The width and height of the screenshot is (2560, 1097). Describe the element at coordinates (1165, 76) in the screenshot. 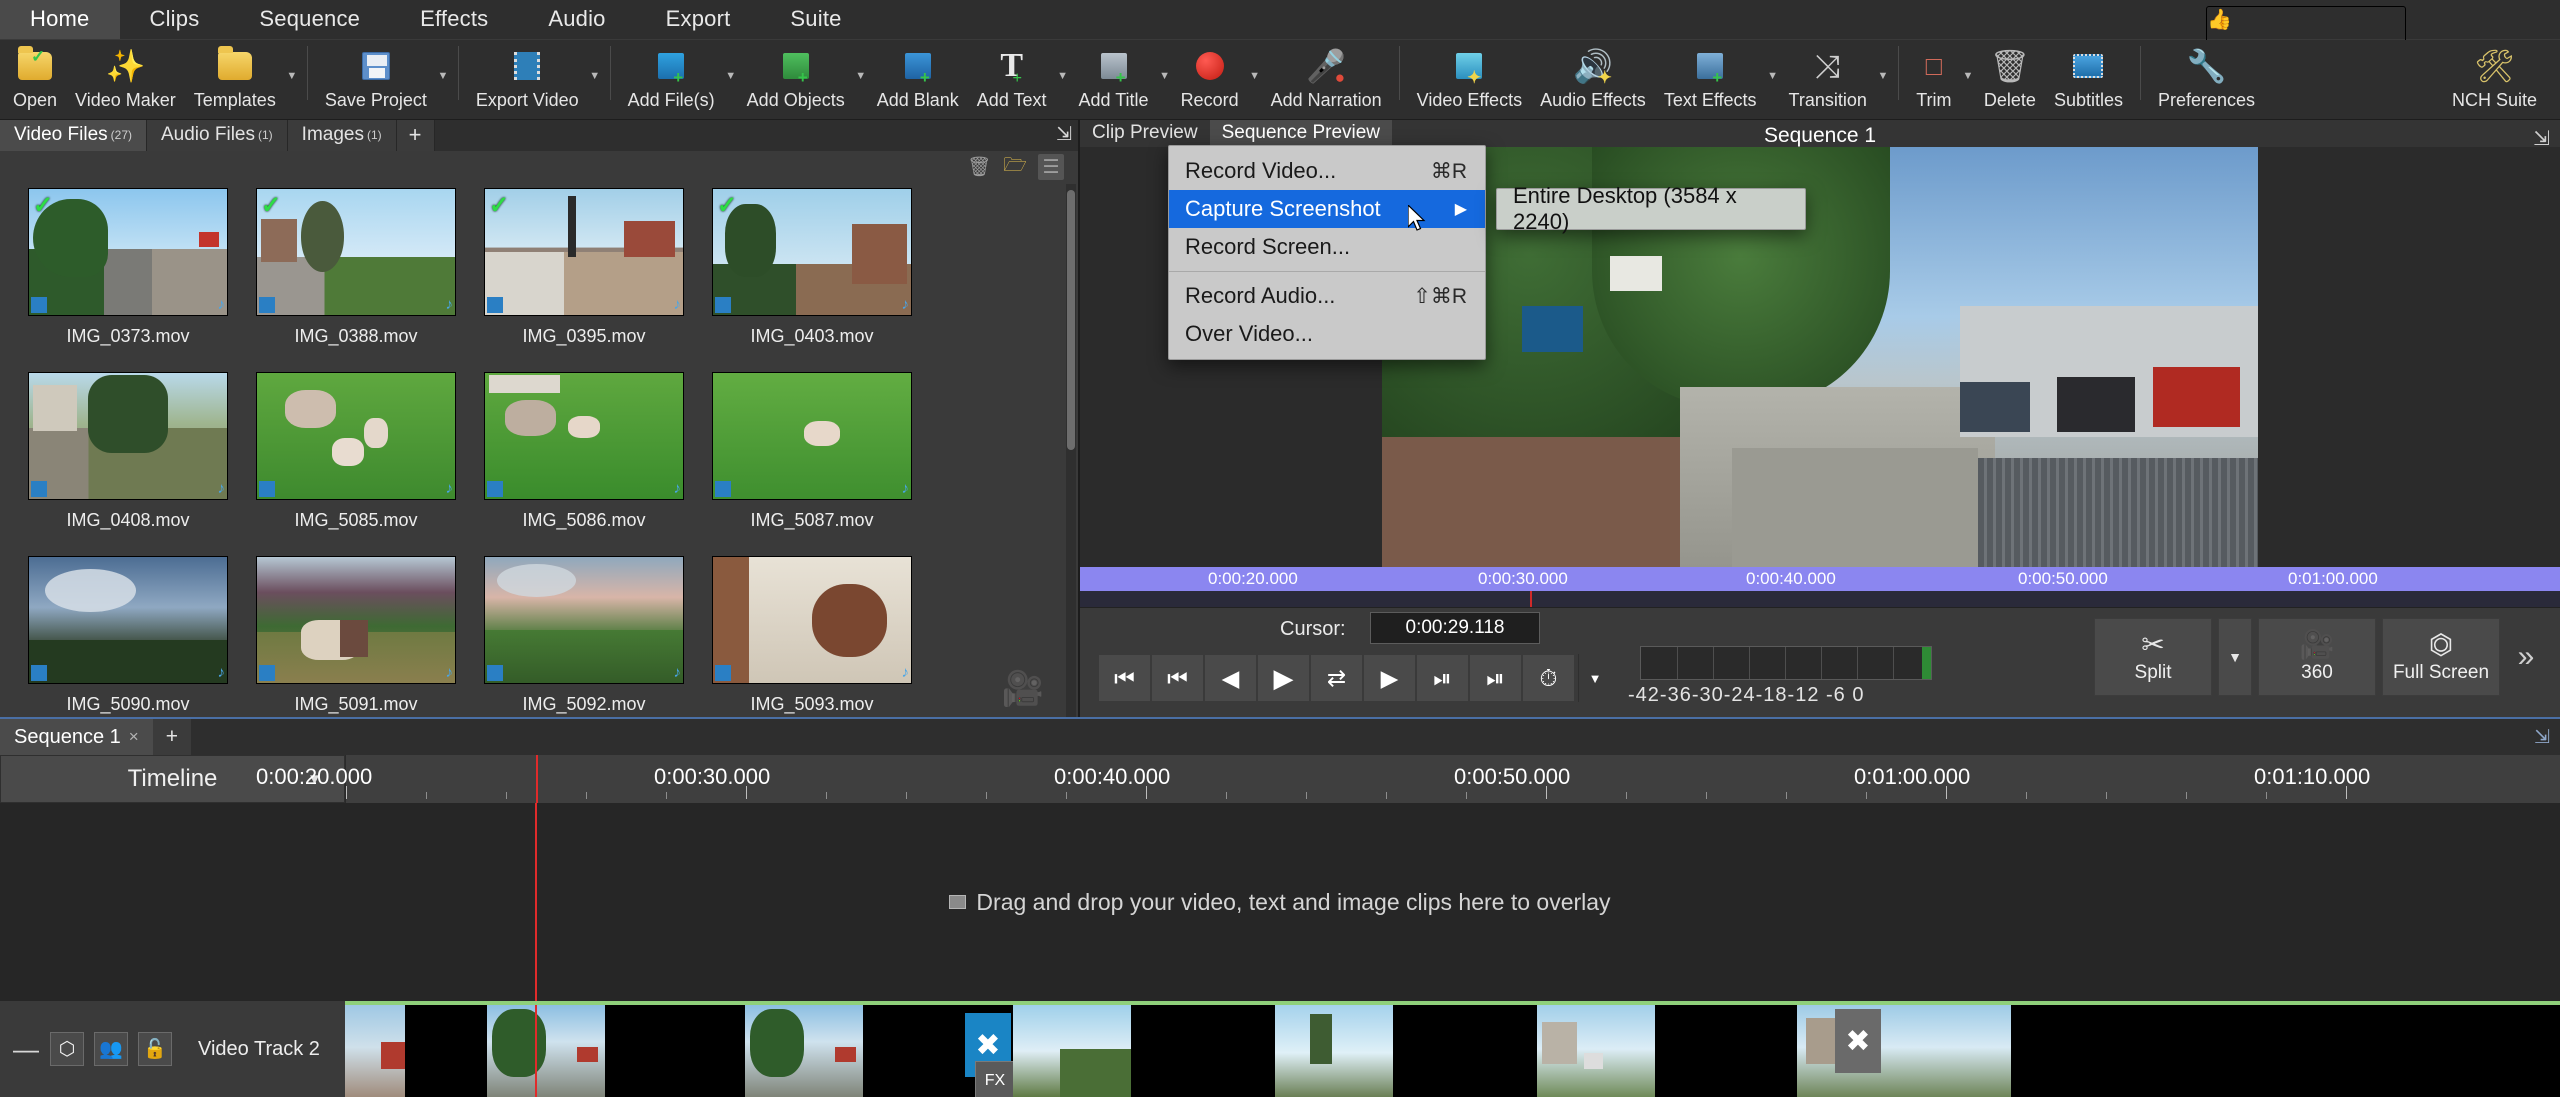

I see `add-title-dropdown-caret-icon: ▼` at that location.